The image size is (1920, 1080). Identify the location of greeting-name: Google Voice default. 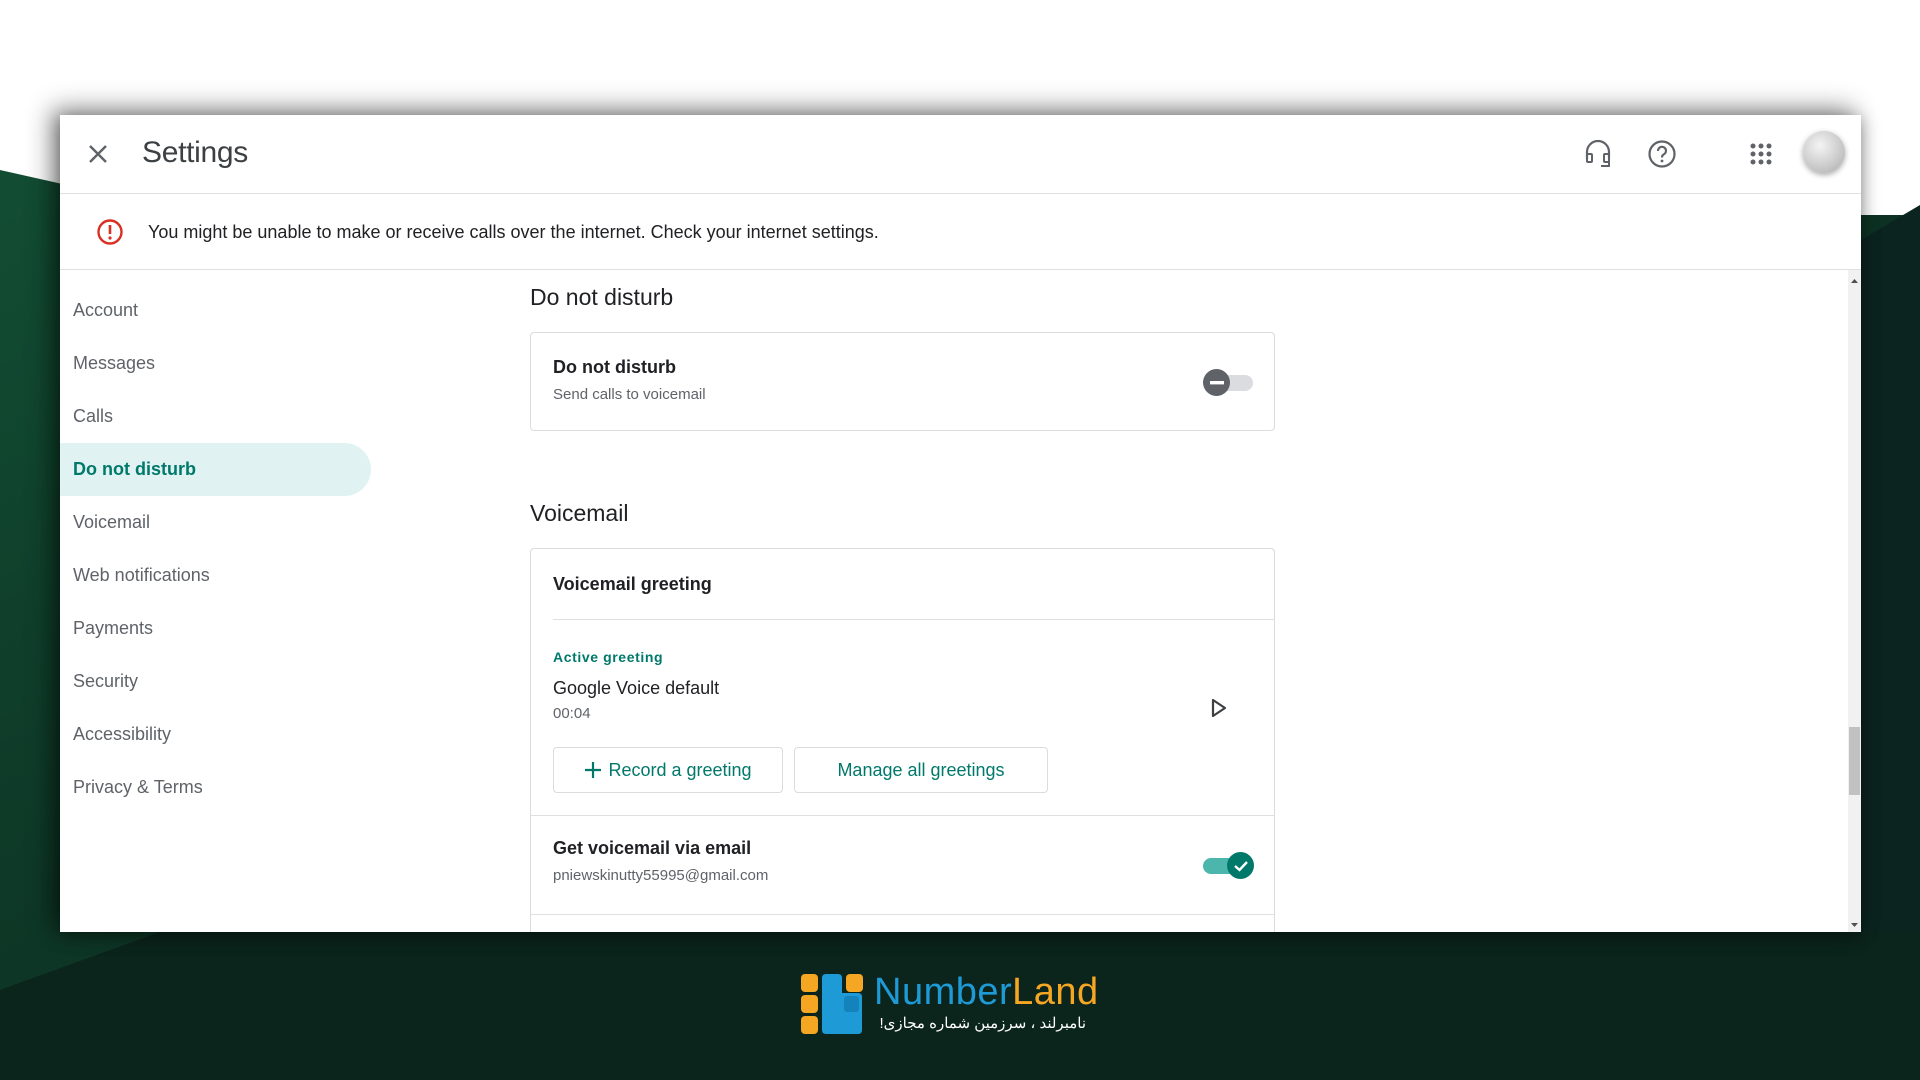
(636, 688).